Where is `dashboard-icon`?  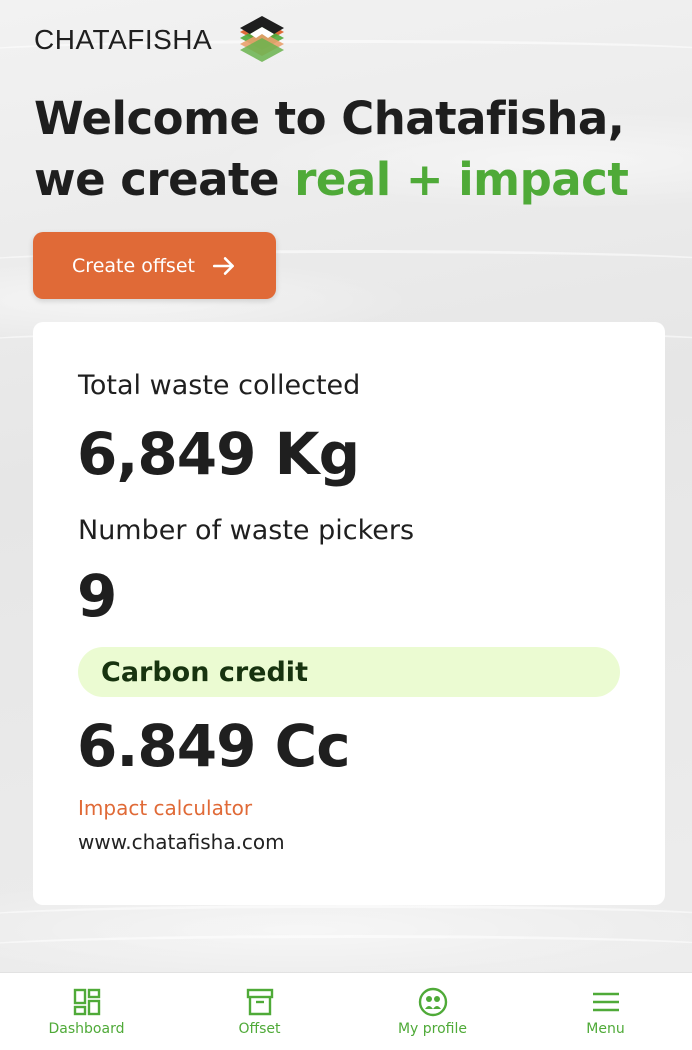
dashboard-icon is located at coordinates (86, 1002).